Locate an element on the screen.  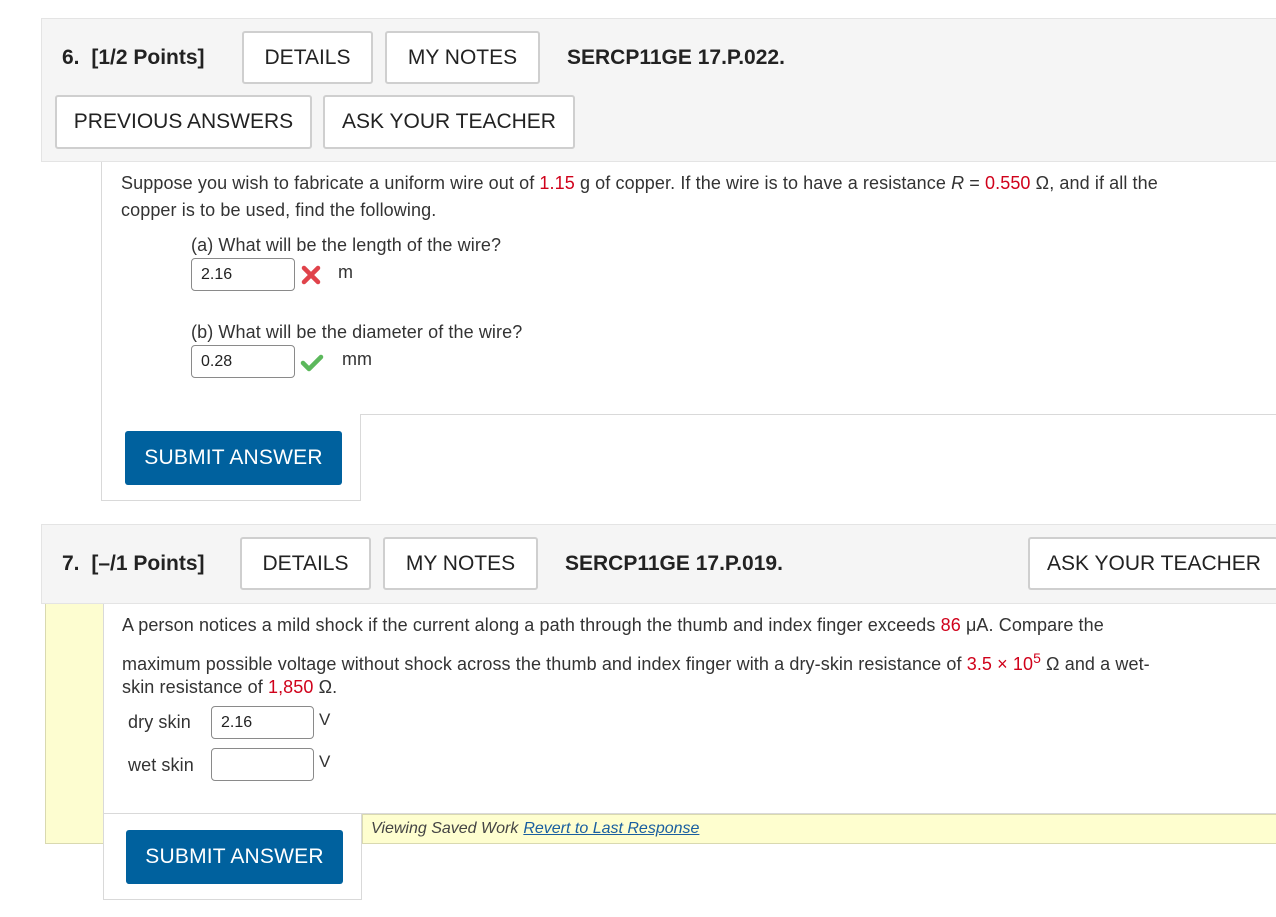
dry-skin-label: dry skin is located at coordinates (159, 722).